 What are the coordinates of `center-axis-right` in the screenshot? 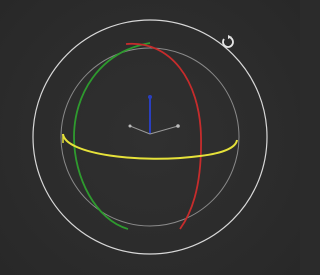 It's located at (164, 130).